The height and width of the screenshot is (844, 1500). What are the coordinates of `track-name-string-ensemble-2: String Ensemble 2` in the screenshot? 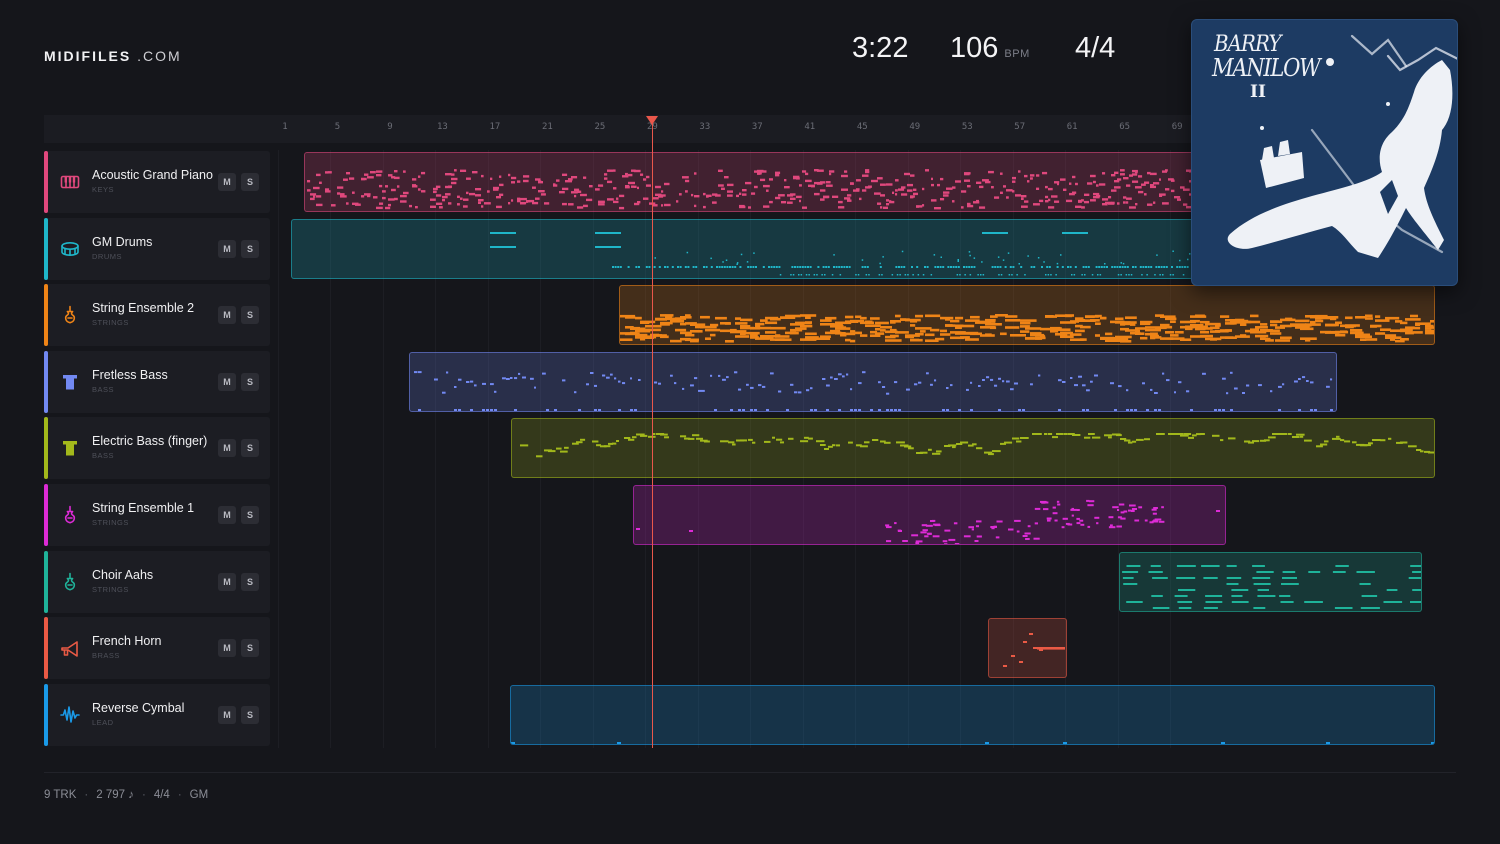 It's located at (143, 308).